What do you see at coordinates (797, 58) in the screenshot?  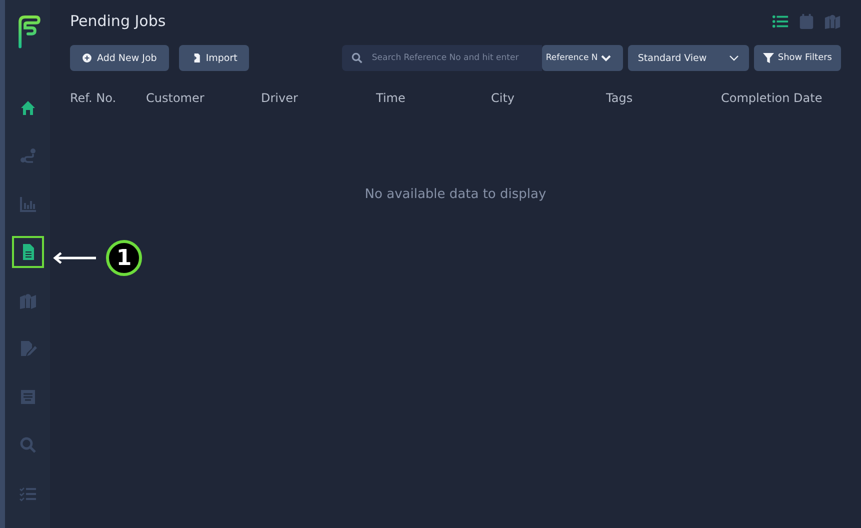 I see `show-filters-button: Show Filters` at bounding box center [797, 58].